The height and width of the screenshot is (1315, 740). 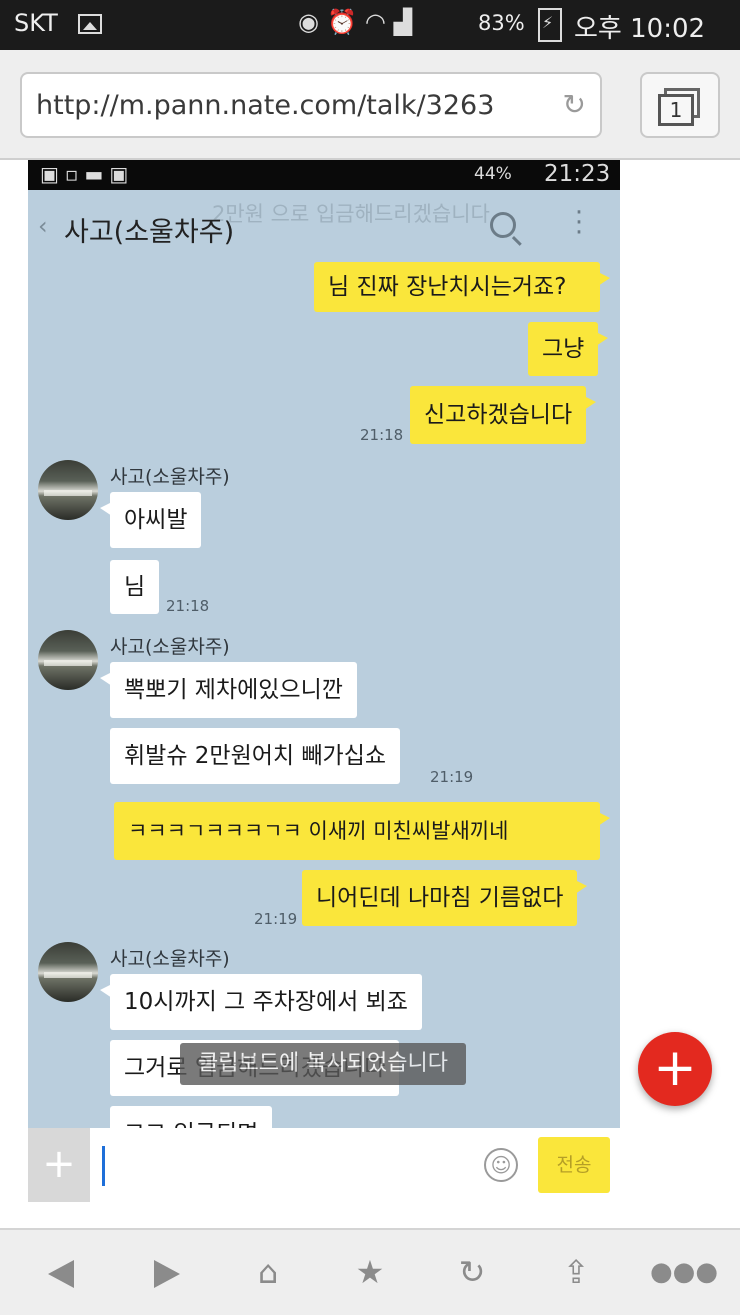 What do you see at coordinates (228, 690) in the screenshot?
I see `other-message: 뽁뽀기 제차에있으니깐` at bounding box center [228, 690].